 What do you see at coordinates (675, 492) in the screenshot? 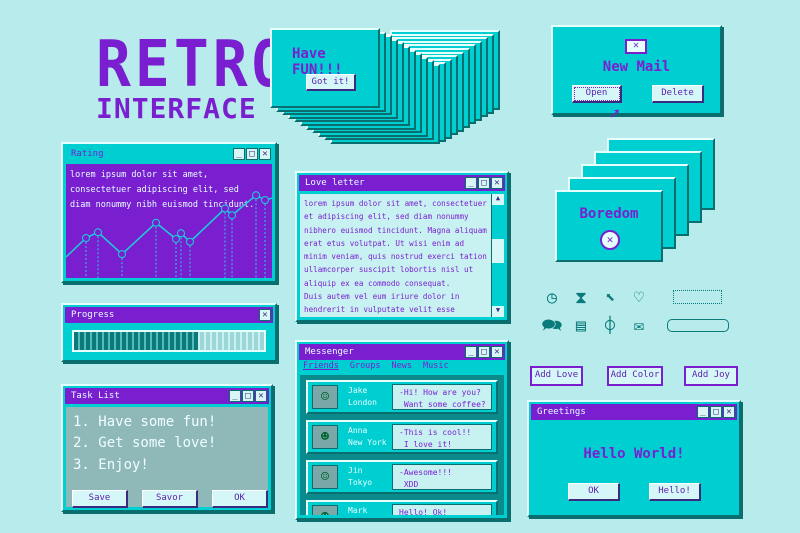
I see `hello-button: Hello!` at bounding box center [675, 492].